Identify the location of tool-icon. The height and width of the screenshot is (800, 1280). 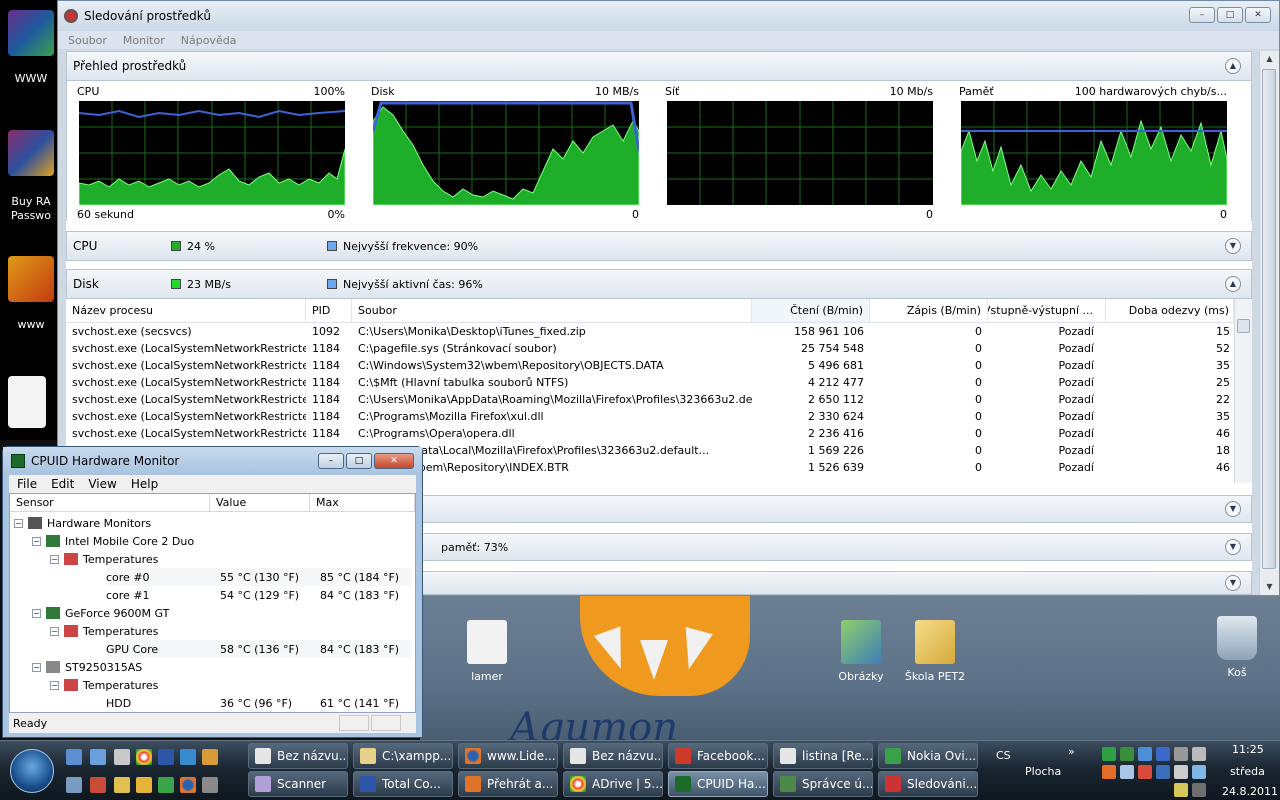
(210, 757).